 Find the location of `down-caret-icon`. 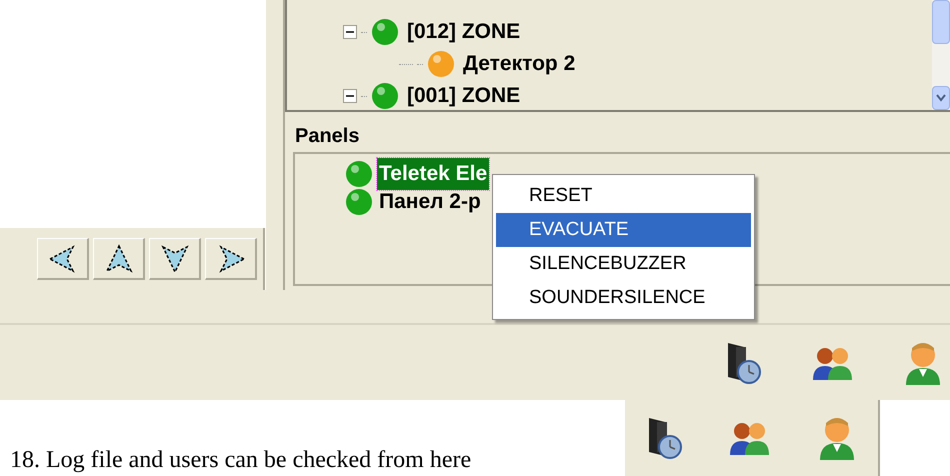

down-caret-icon is located at coordinates (941, 98).